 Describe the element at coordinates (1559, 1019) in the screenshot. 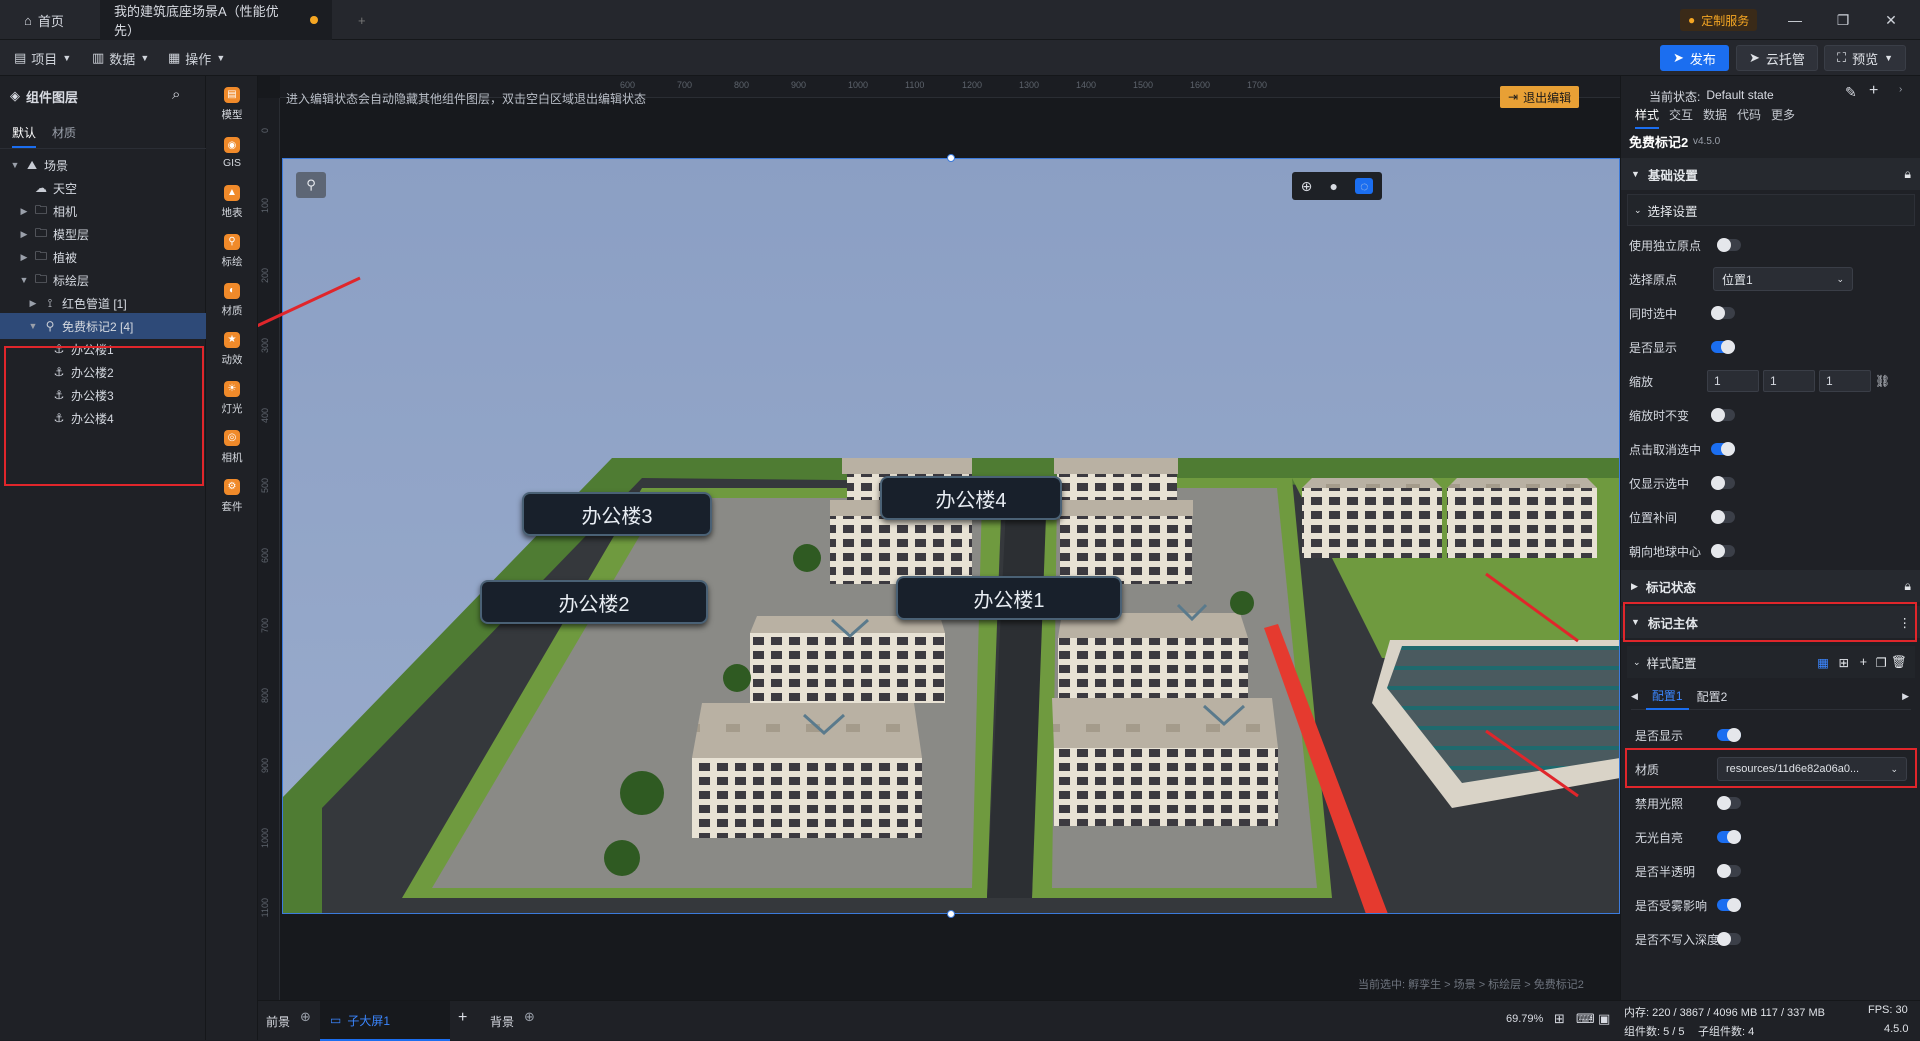

I see `fit-screen-icon: ⊞` at that location.